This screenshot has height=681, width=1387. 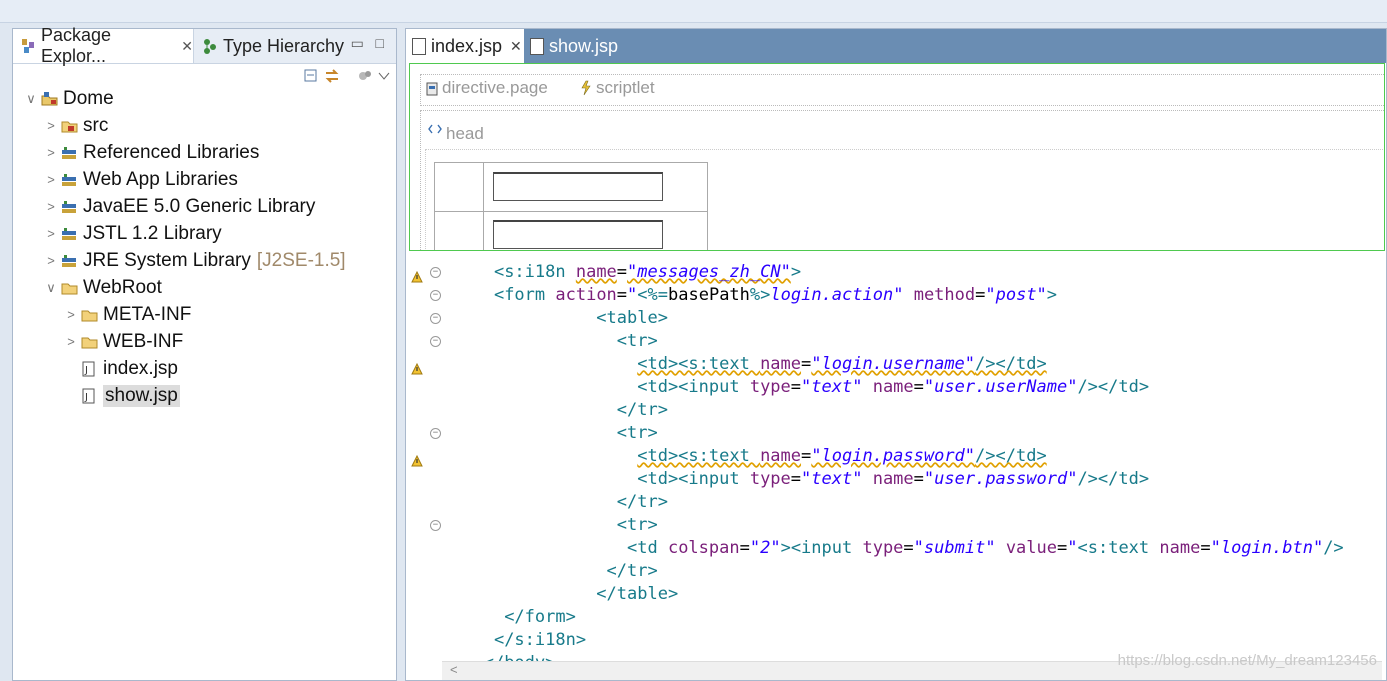 I want to click on maximize-icon: □, so click(x=380, y=43).